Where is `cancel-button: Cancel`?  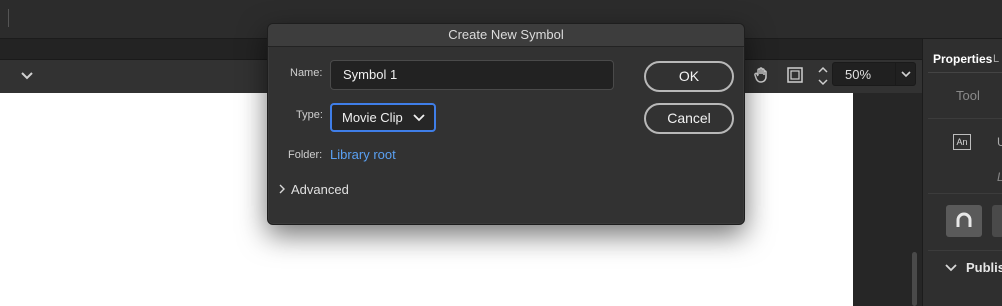 cancel-button: Cancel is located at coordinates (689, 118).